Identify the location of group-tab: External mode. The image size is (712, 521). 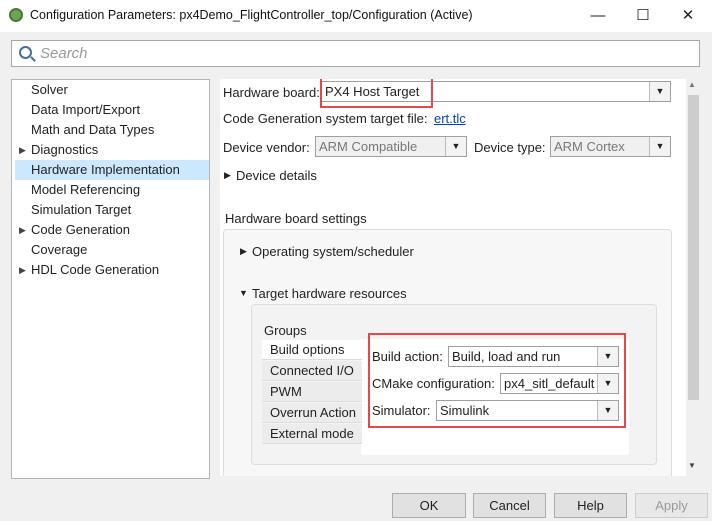
(312, 434).